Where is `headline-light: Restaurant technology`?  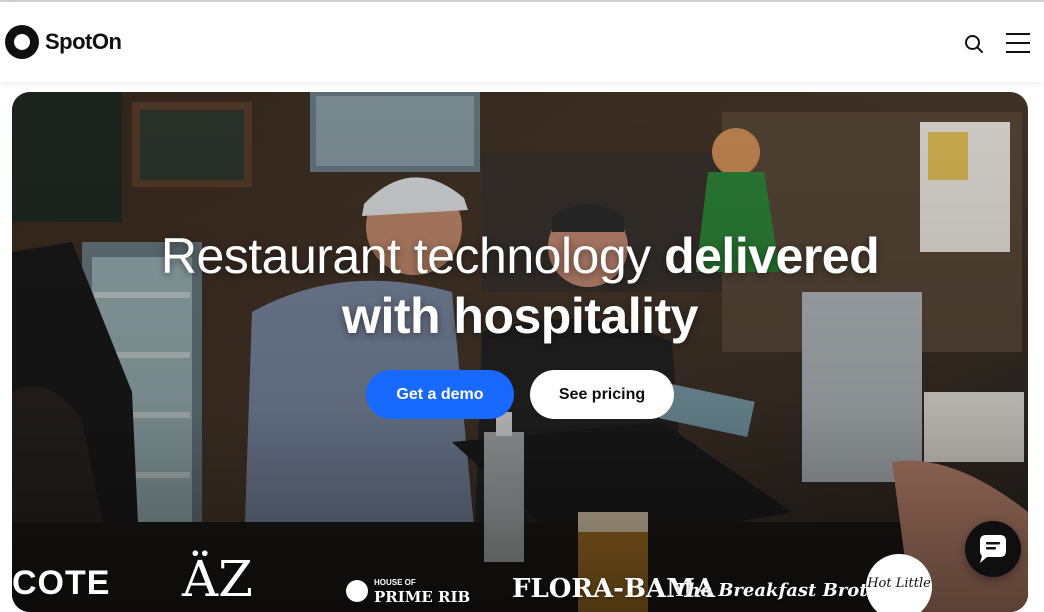
headline-light: Restaurant technology is located at coordinates (405, 256).